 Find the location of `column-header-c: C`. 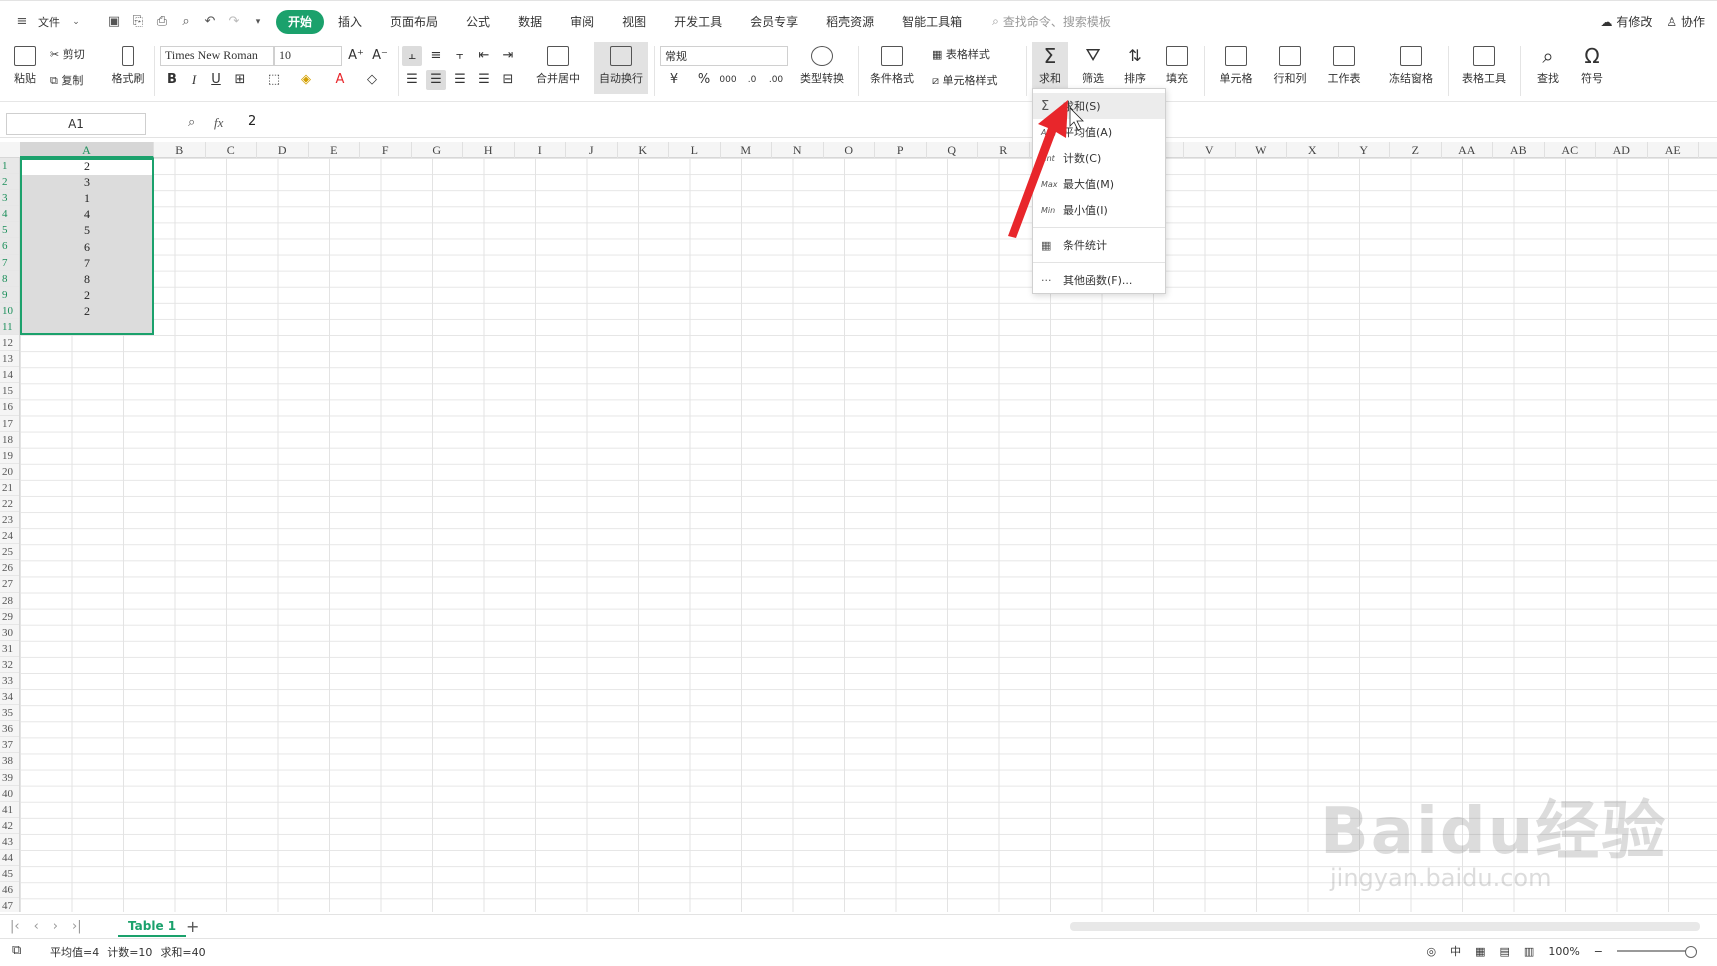

column-header-c: C is located at coordinates (231, 150).